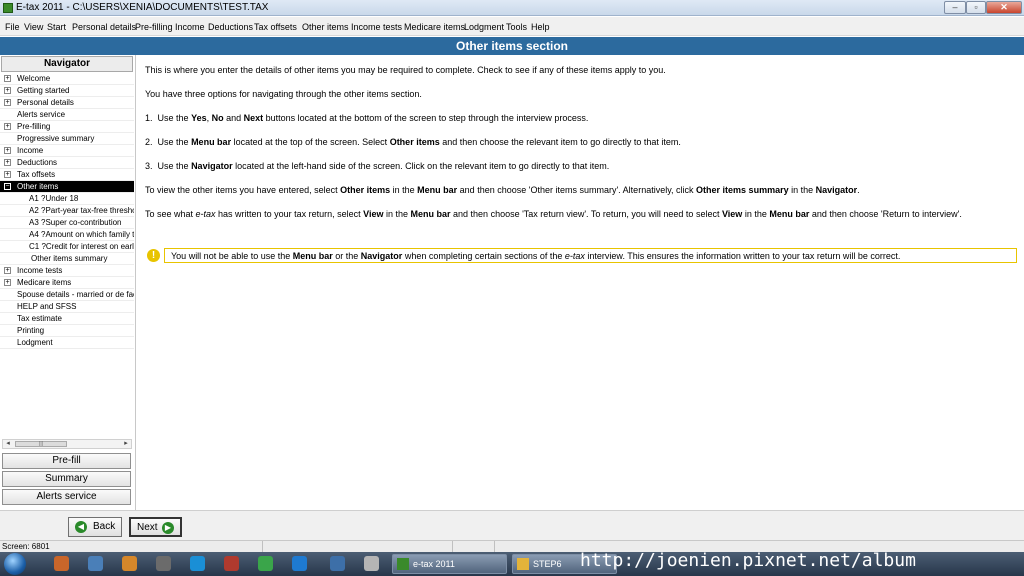  I want to click on navigator-item: A4 ?Amount on which family trust, so click(67, 235).